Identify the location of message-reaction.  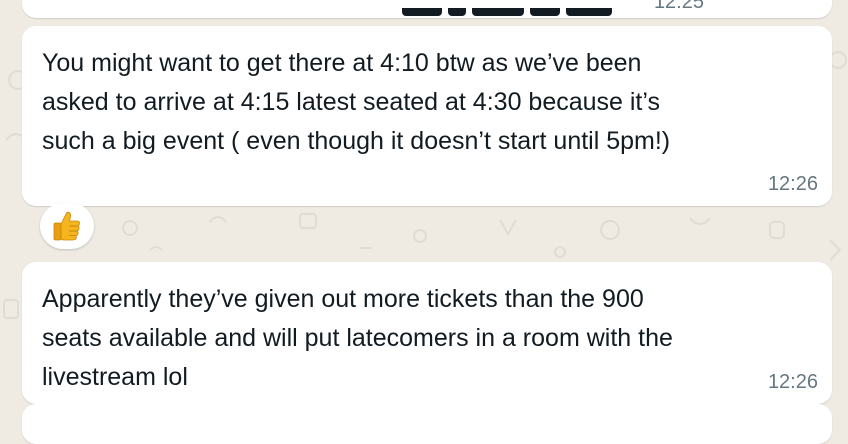
(67, 226).